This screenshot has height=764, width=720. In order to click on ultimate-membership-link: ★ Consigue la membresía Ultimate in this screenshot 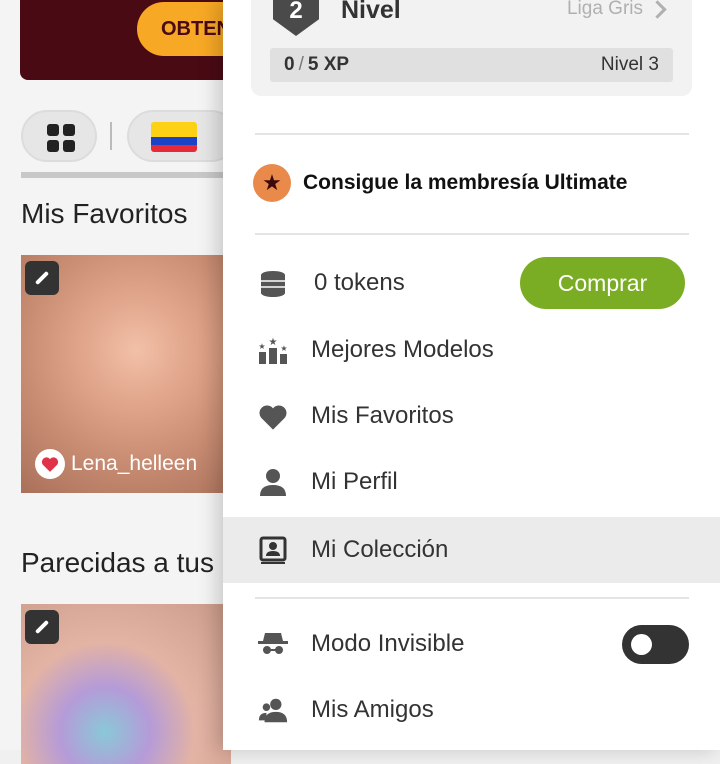, I will do `click(440, 183)`.